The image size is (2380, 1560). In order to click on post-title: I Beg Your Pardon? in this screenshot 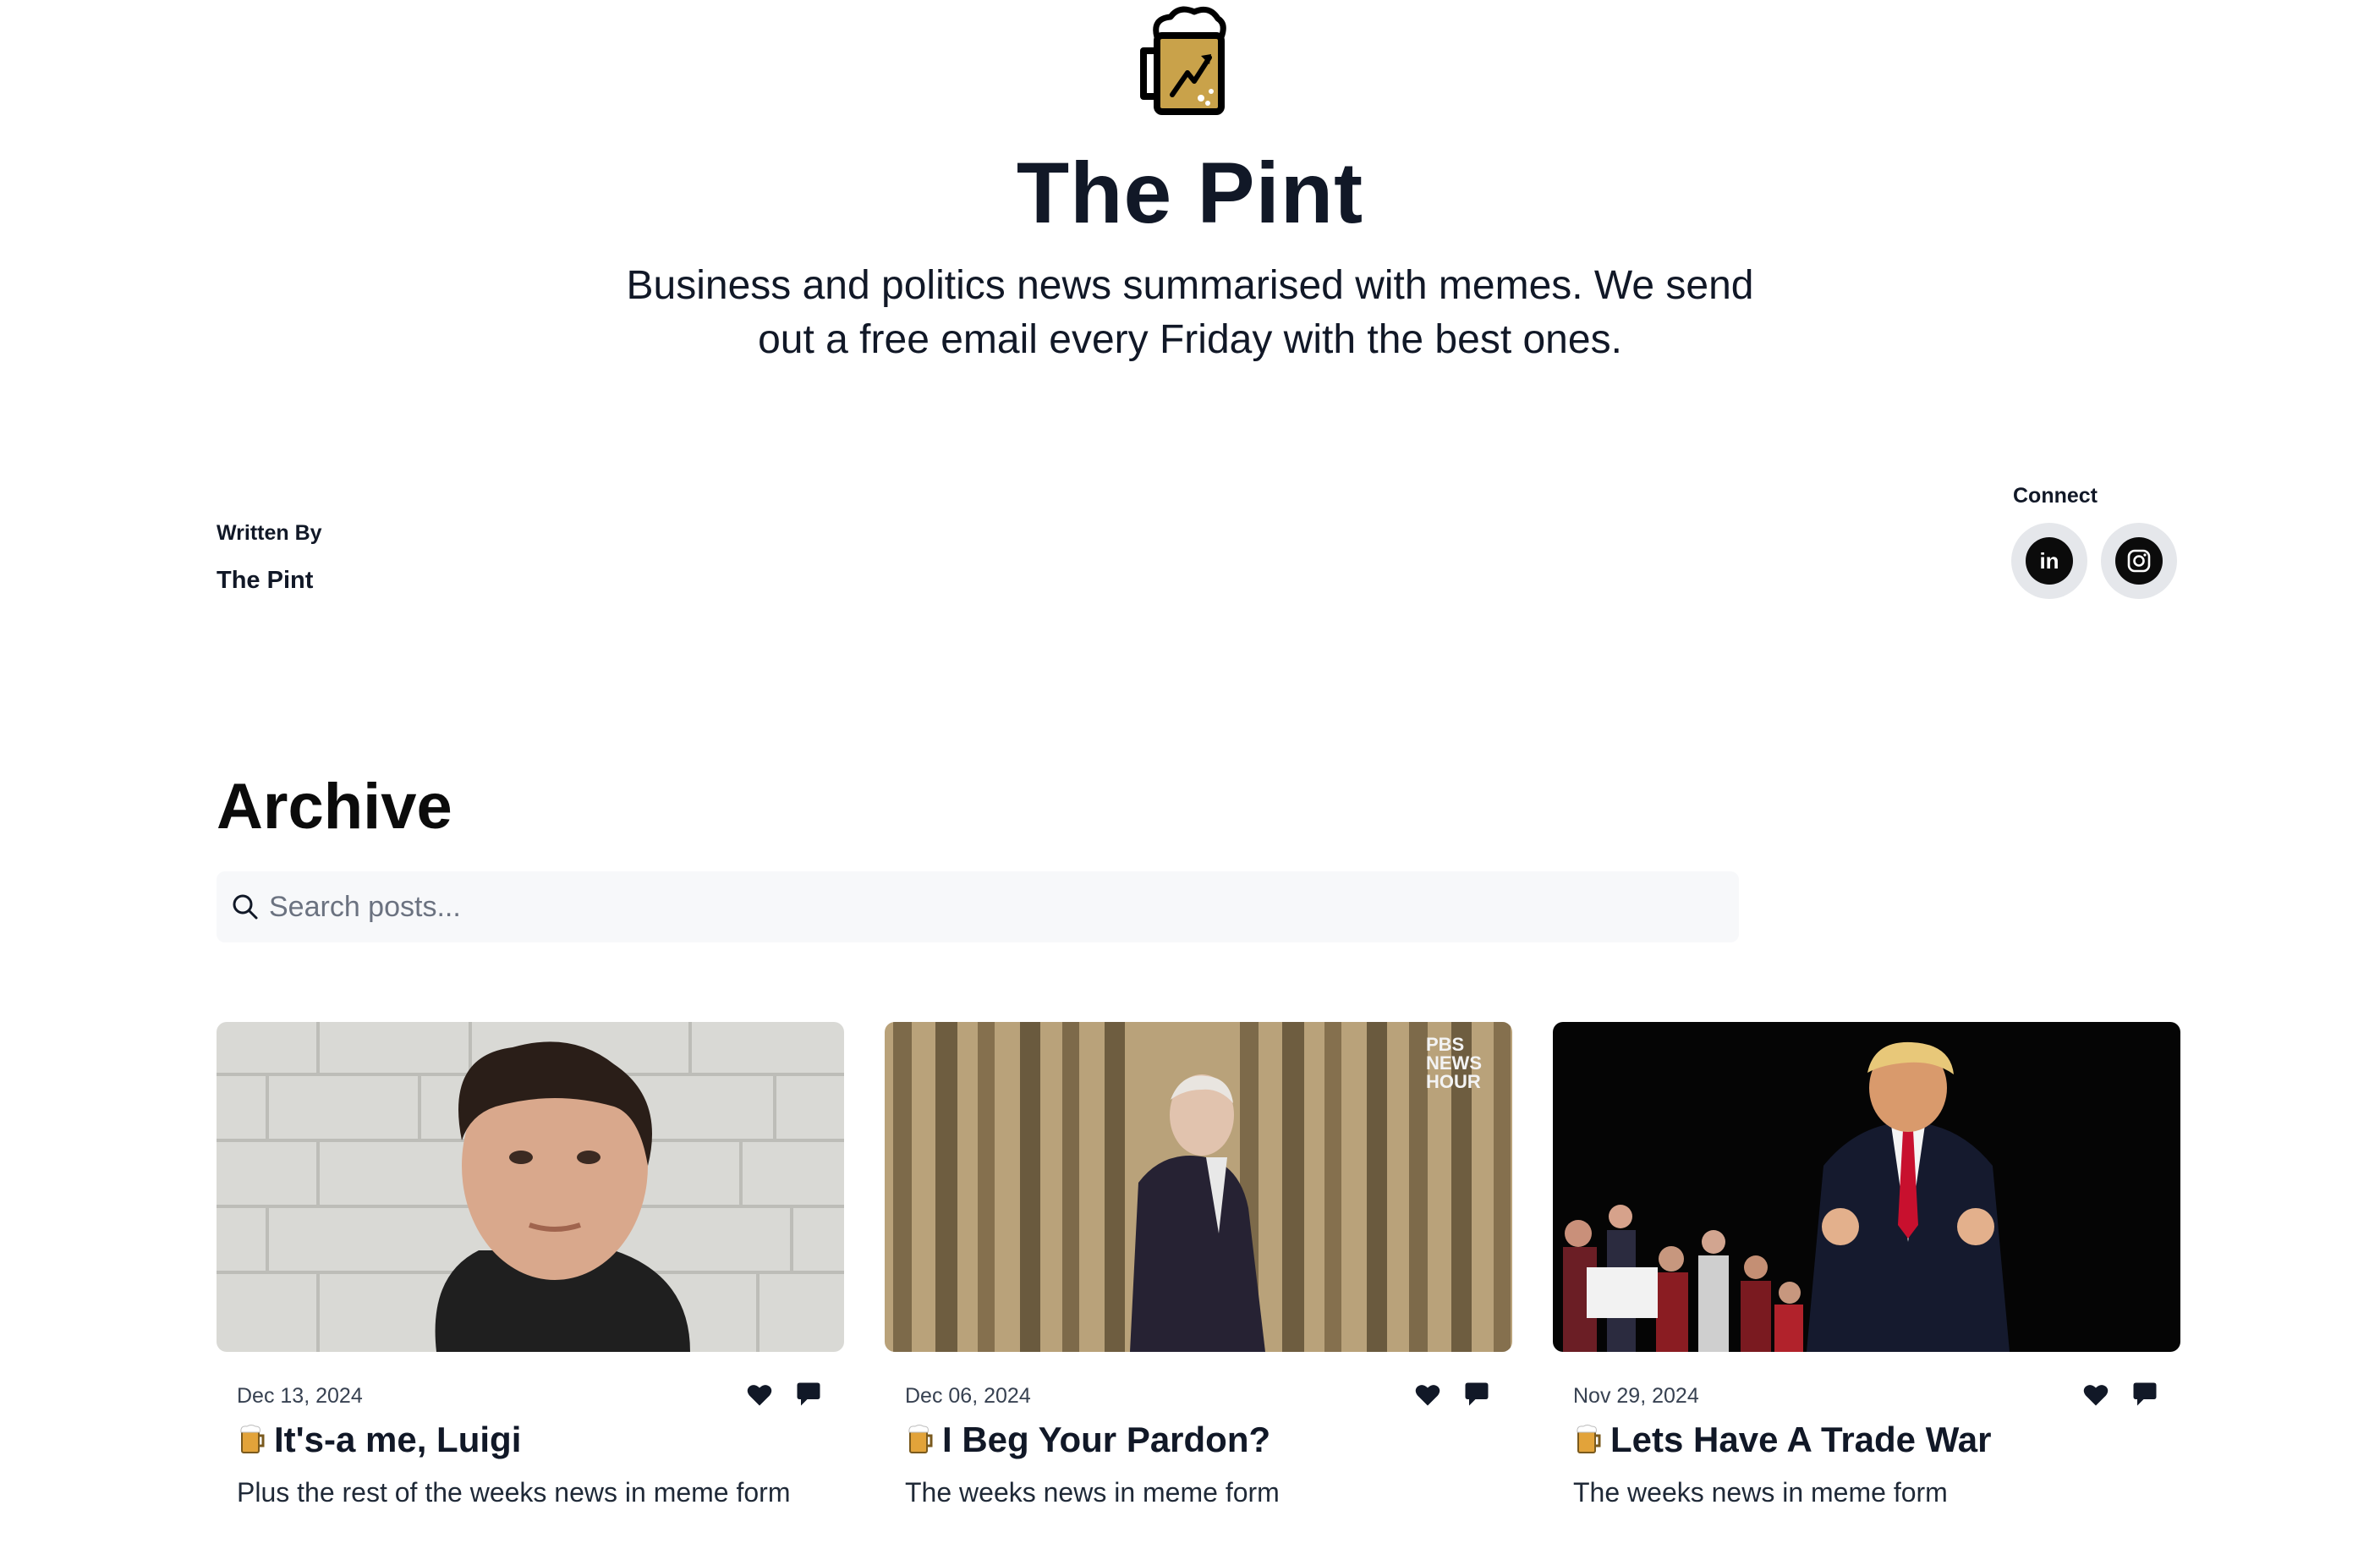, I will do `click(1087, 1440)`.